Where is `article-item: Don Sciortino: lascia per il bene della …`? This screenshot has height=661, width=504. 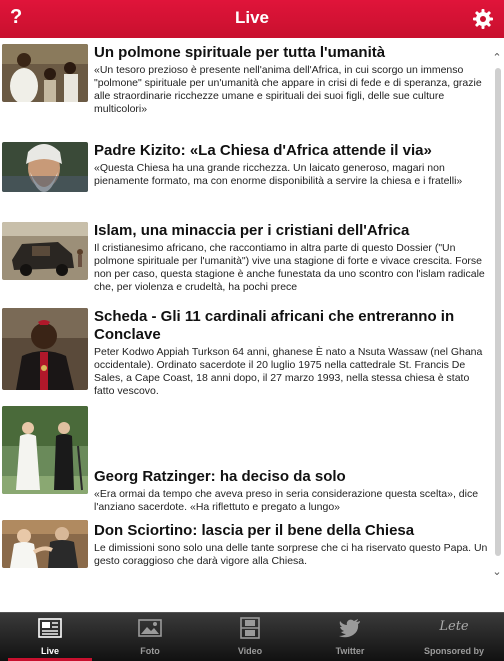 article-item: Don Sciortino: lascia per il bene della … is located at coordinates (245, 556).